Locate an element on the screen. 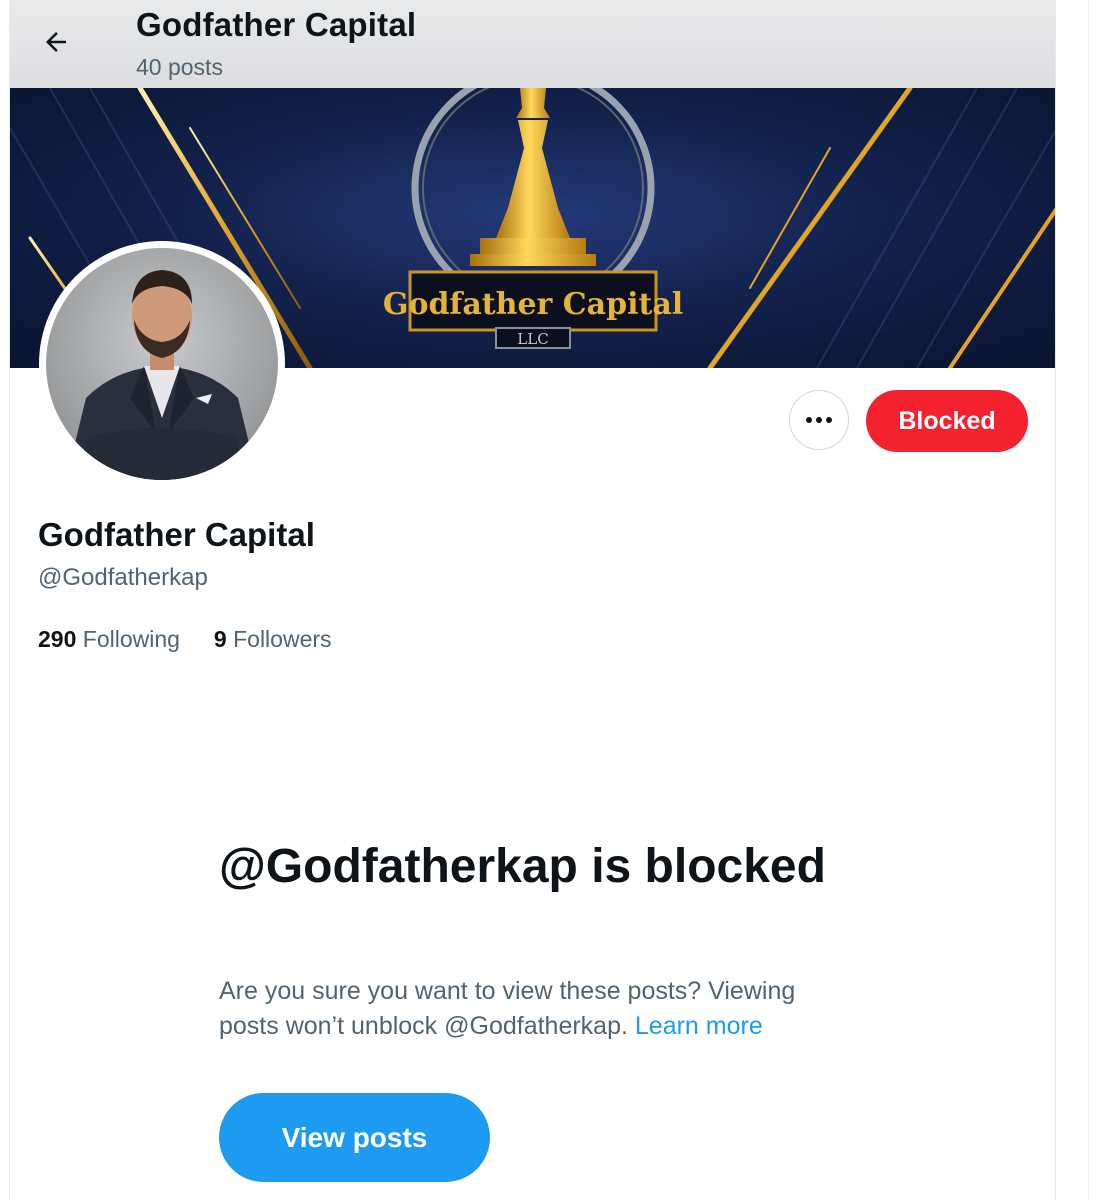 Image resolution: width=1104 pixels, height=1200 pixels. more-horizontal-icon is located at coordinates (819, 420).